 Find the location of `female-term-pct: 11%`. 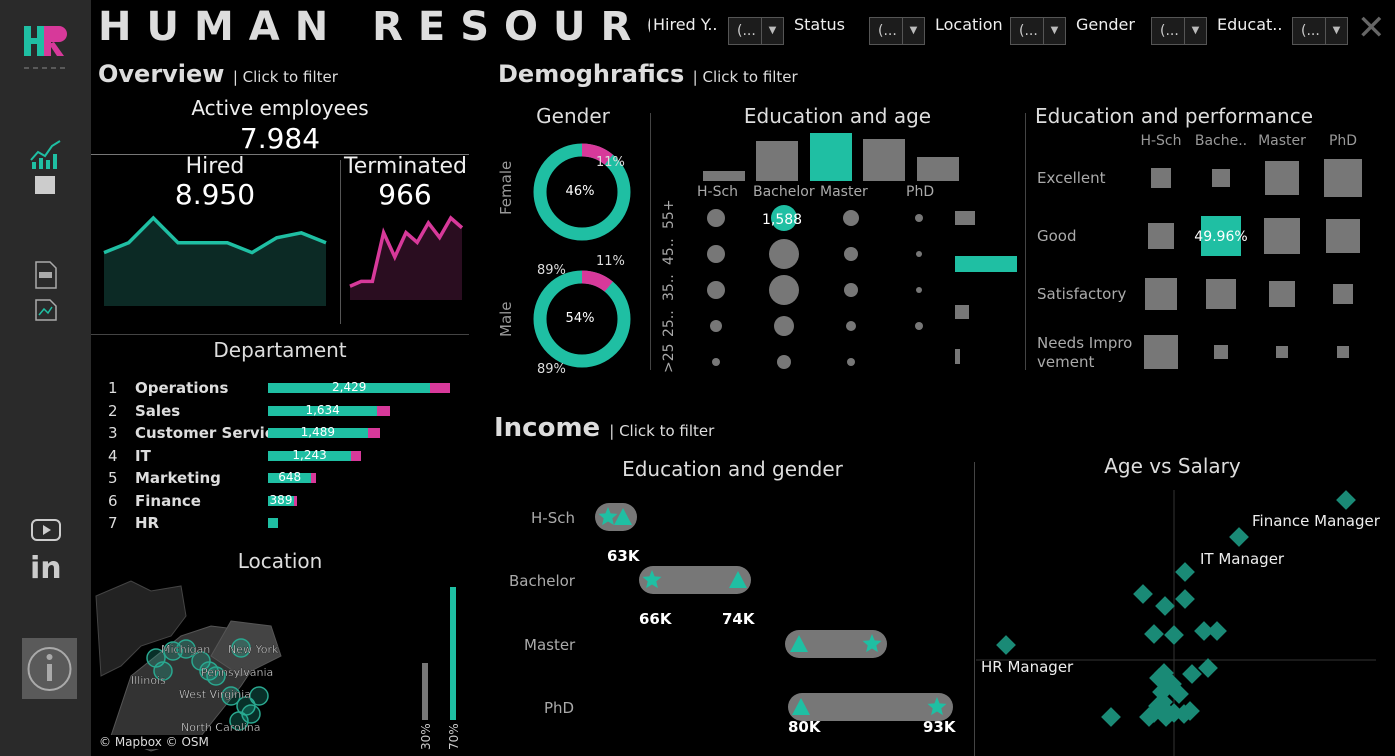

female-term-pct: 11% is located at coordinates (610, 162).